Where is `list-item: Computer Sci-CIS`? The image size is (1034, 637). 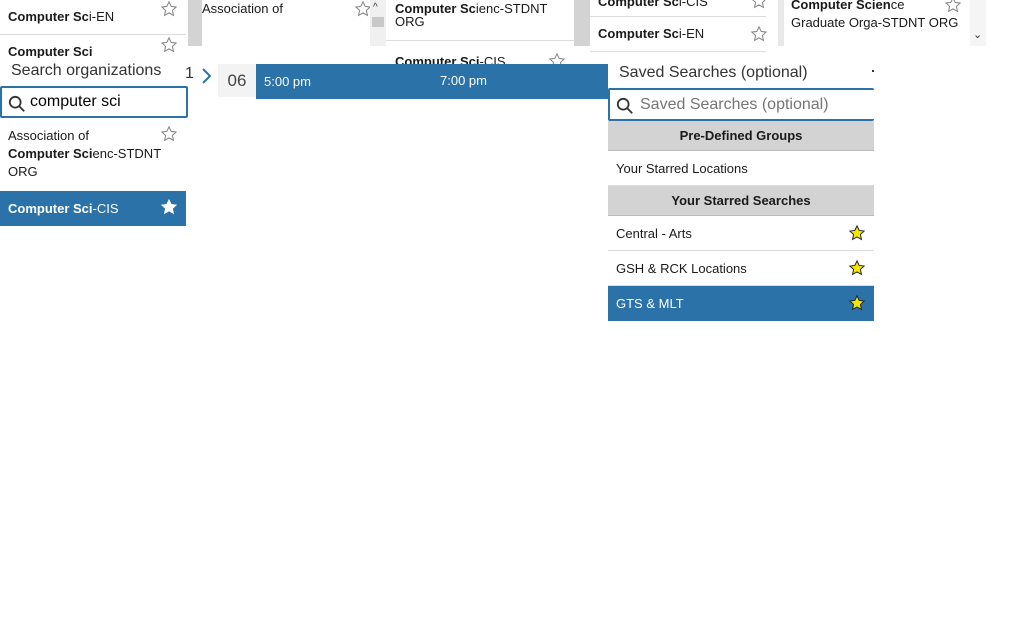
list-item: Computer Sci-CIS is located at coordinates (93, 208).